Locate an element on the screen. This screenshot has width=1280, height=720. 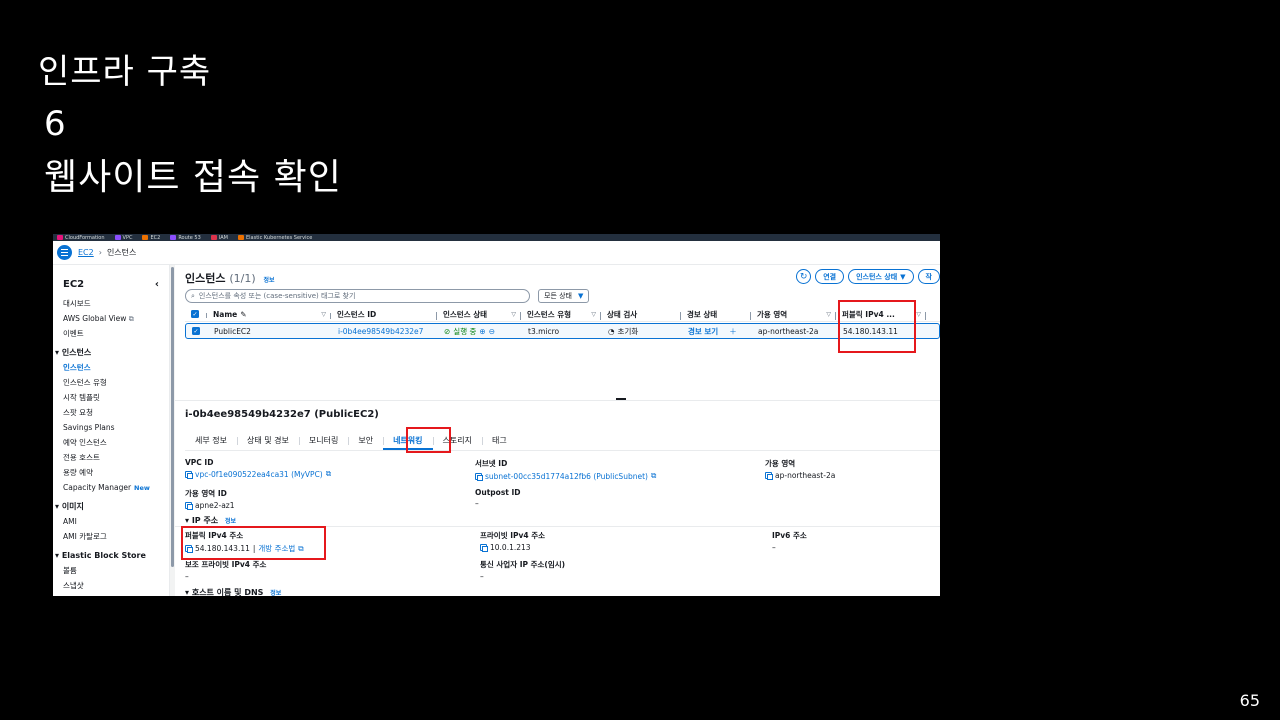
breadcrumb-ec2-link: EC2 is located at coordinates (86, 252).